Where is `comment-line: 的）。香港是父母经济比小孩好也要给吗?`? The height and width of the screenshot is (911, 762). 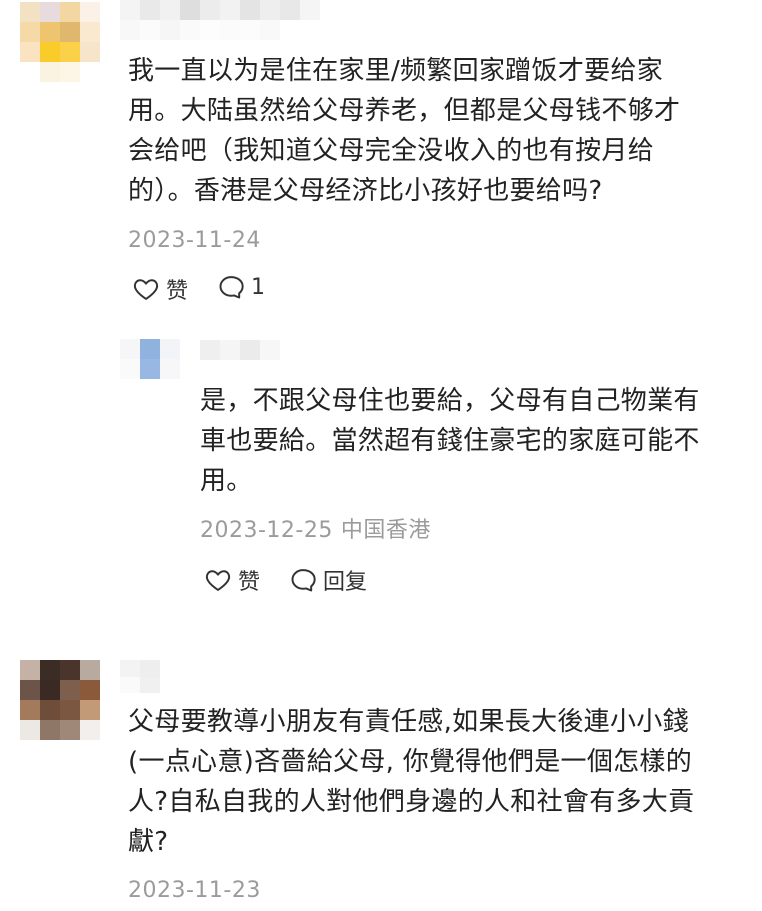
comment-line: 的）。香港是父母经济比小孩好也要给吗? is located at coordinates (365, 191).